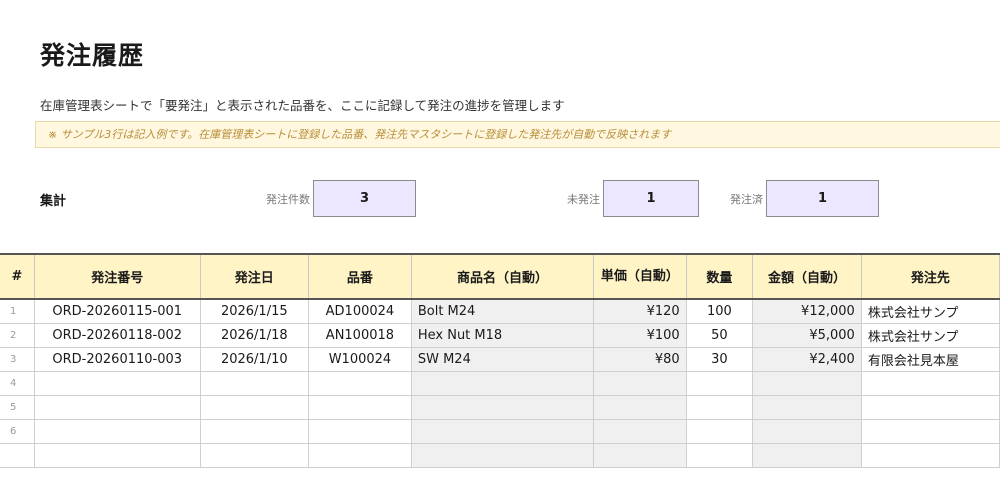 This screenshot has width=1000, height=488. Describe the element at coordinates (17, 431) in the screenshot. I see `row-index-cell: 6` at that location.